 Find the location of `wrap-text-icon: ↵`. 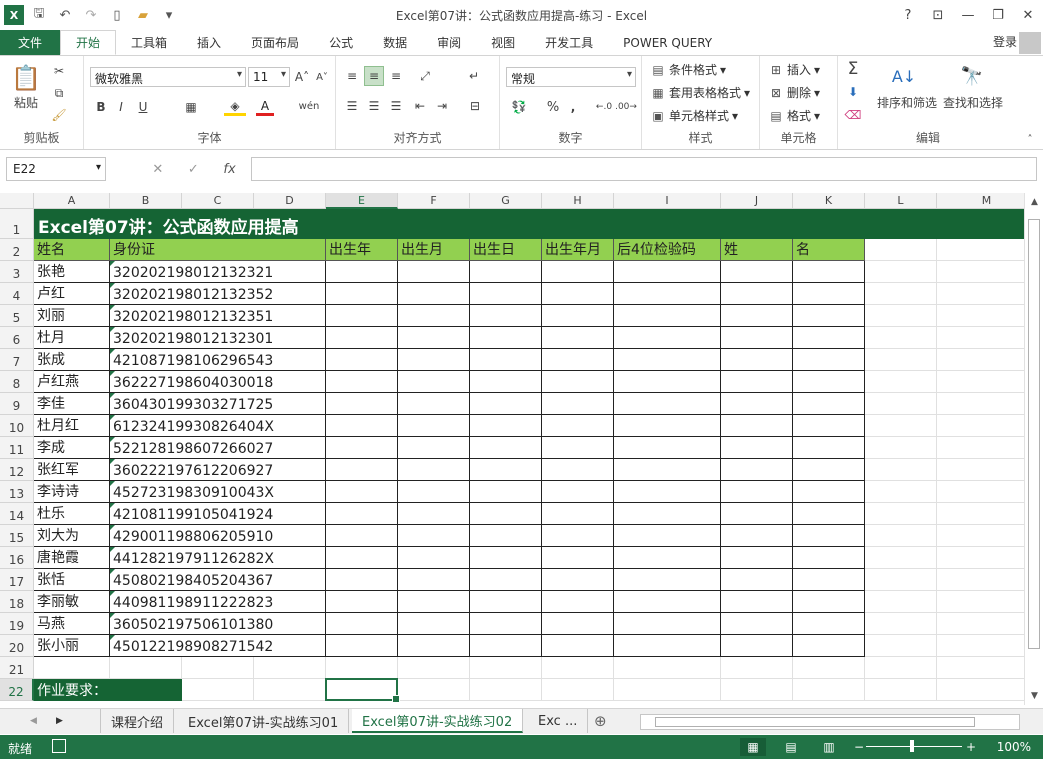

wrap-text-icon: ↵ is located at coordinates (474, 76).